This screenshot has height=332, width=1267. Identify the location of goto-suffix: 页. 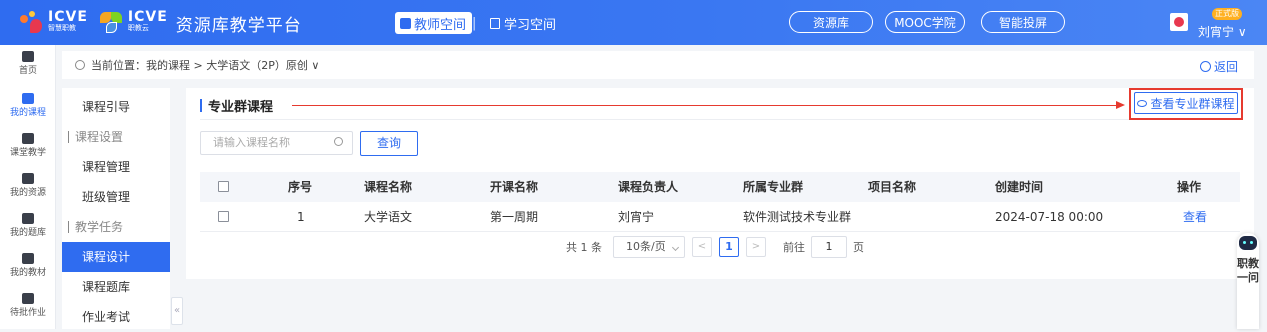
(858, 247).